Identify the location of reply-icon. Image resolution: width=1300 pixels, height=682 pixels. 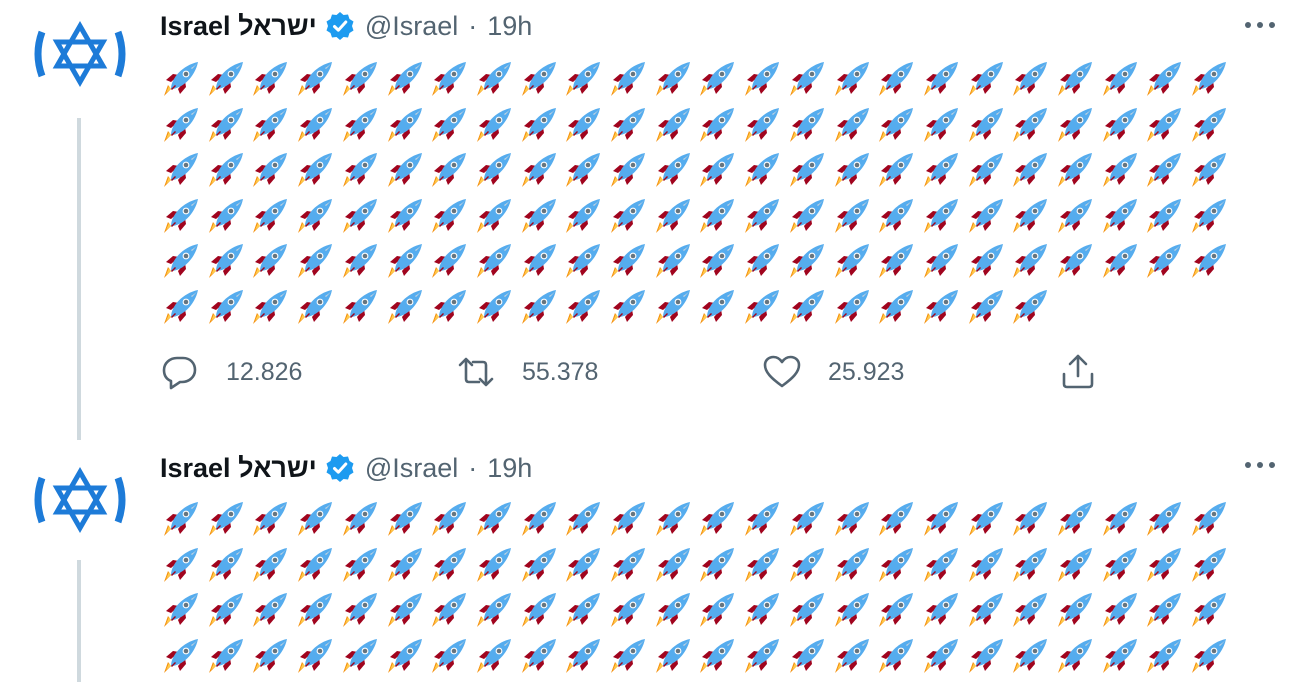
(179, 373).